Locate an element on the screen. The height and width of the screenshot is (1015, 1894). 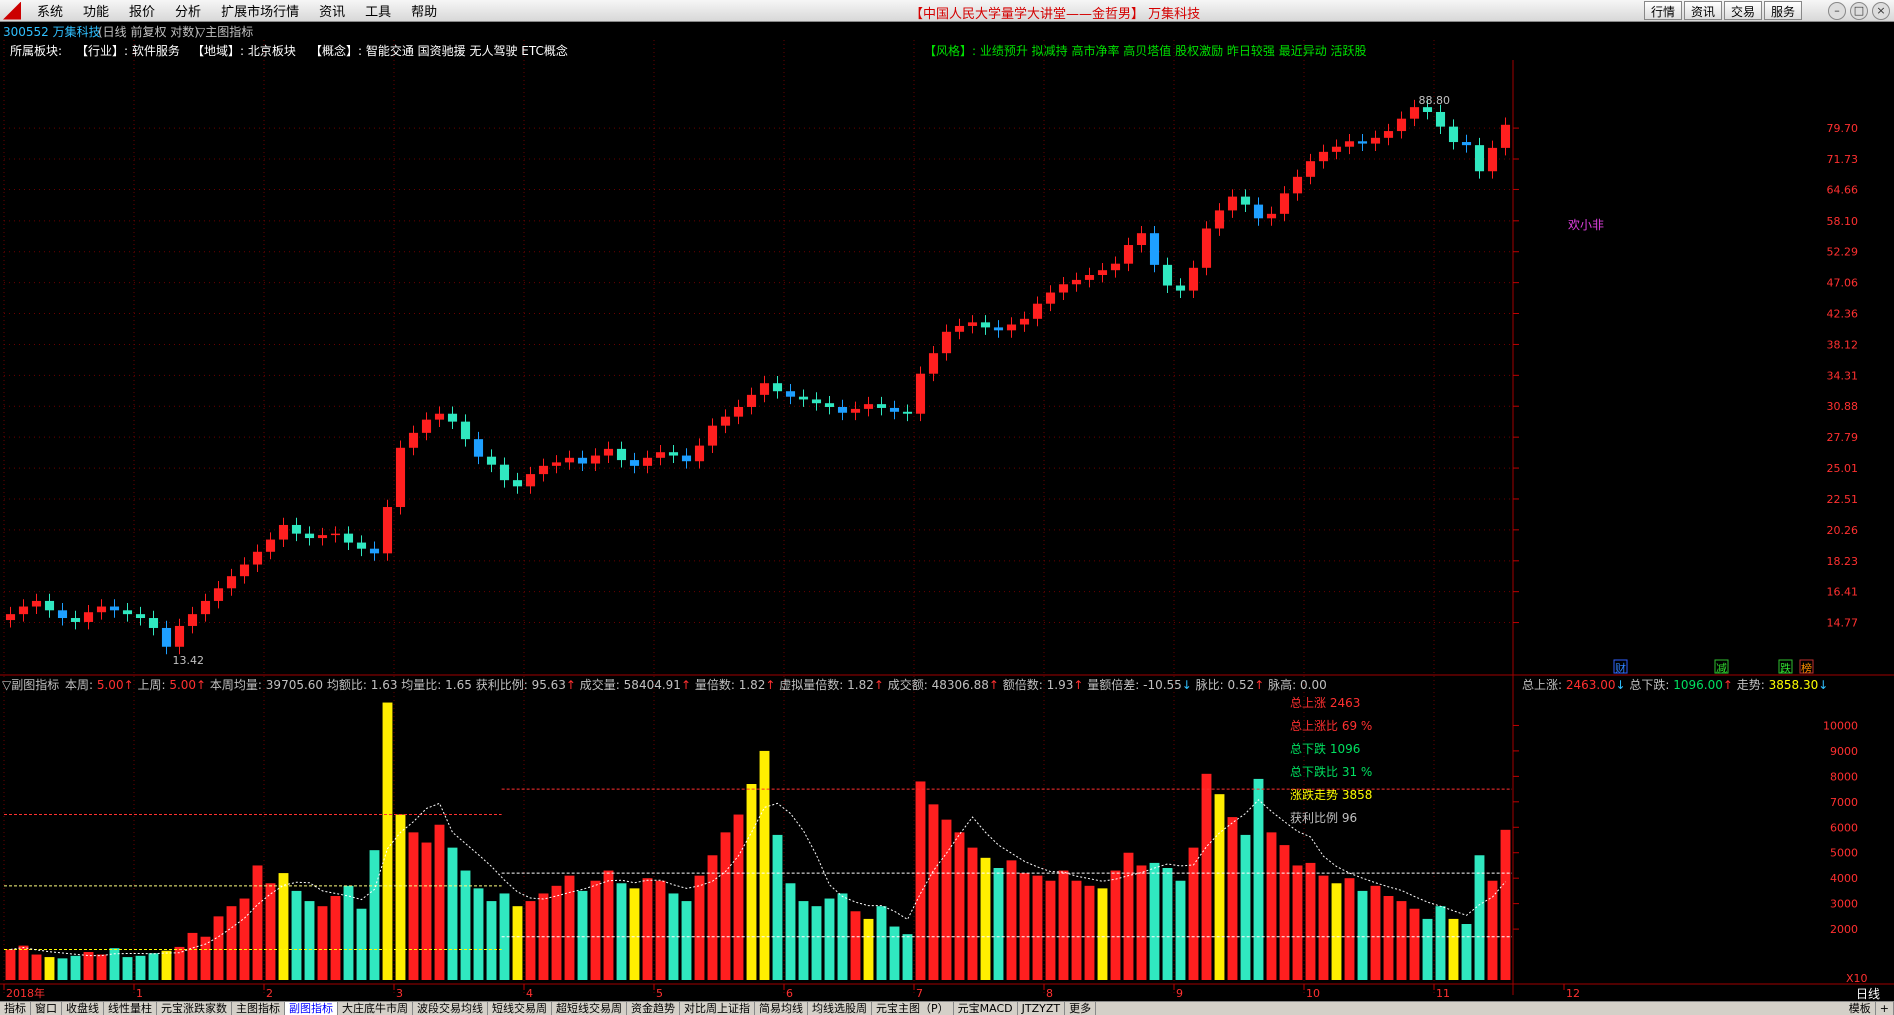
tab-jtzyzt: JTZYZT is located at coordinates (1042, 1008).